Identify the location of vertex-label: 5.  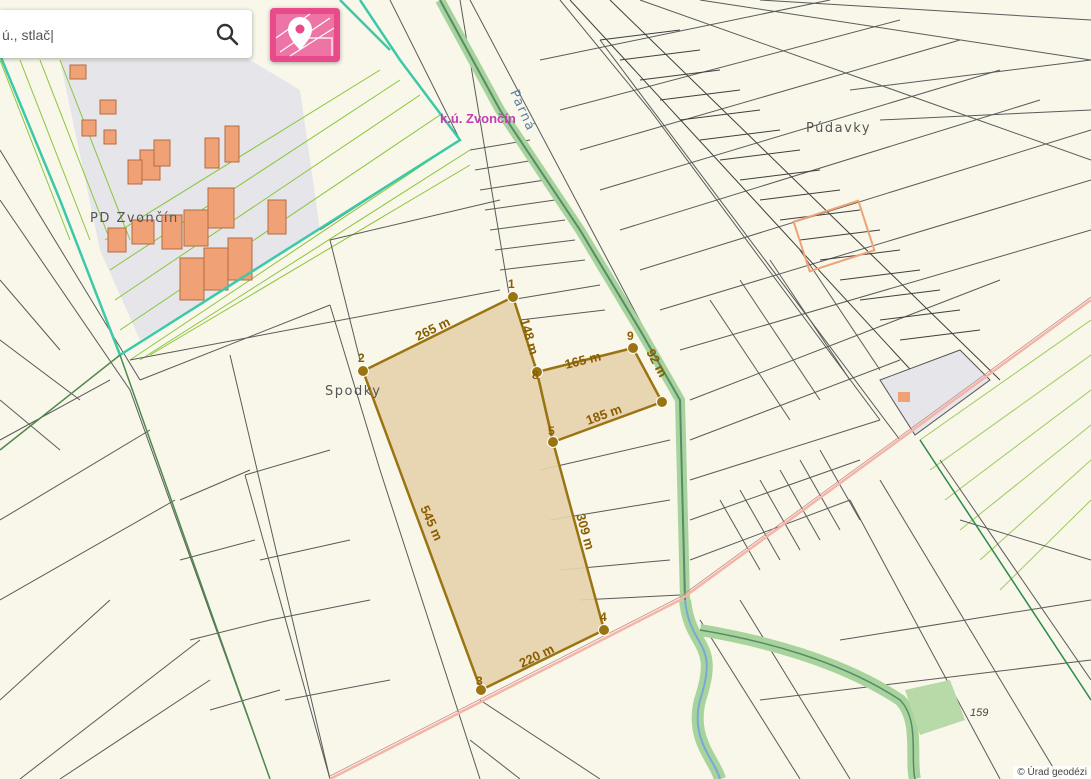
(551, 431).